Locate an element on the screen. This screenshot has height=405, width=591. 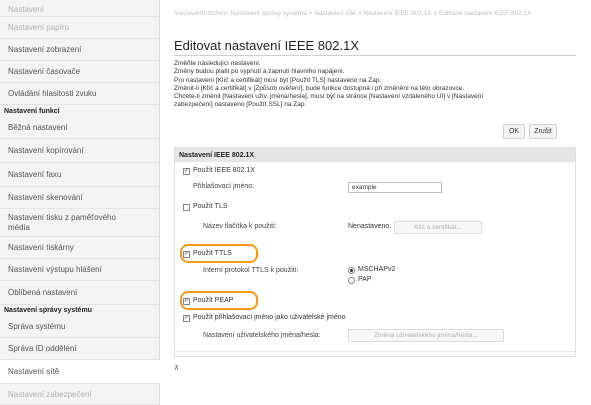
note-line: Změňte následující nastavení. is located at coordinates (217, 63).